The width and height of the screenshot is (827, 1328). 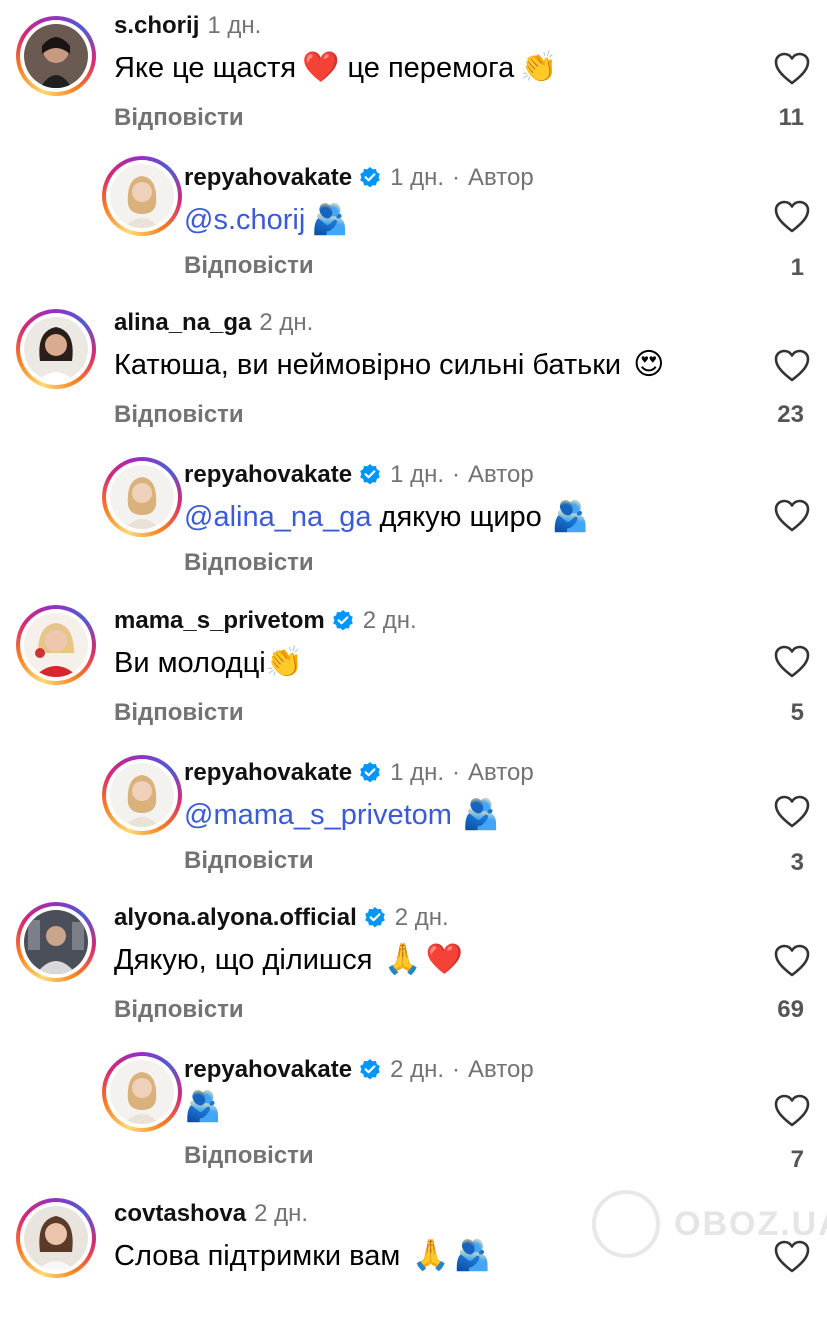 I want to click on mention-link: @s.chorij, so click(x=244, y=220).